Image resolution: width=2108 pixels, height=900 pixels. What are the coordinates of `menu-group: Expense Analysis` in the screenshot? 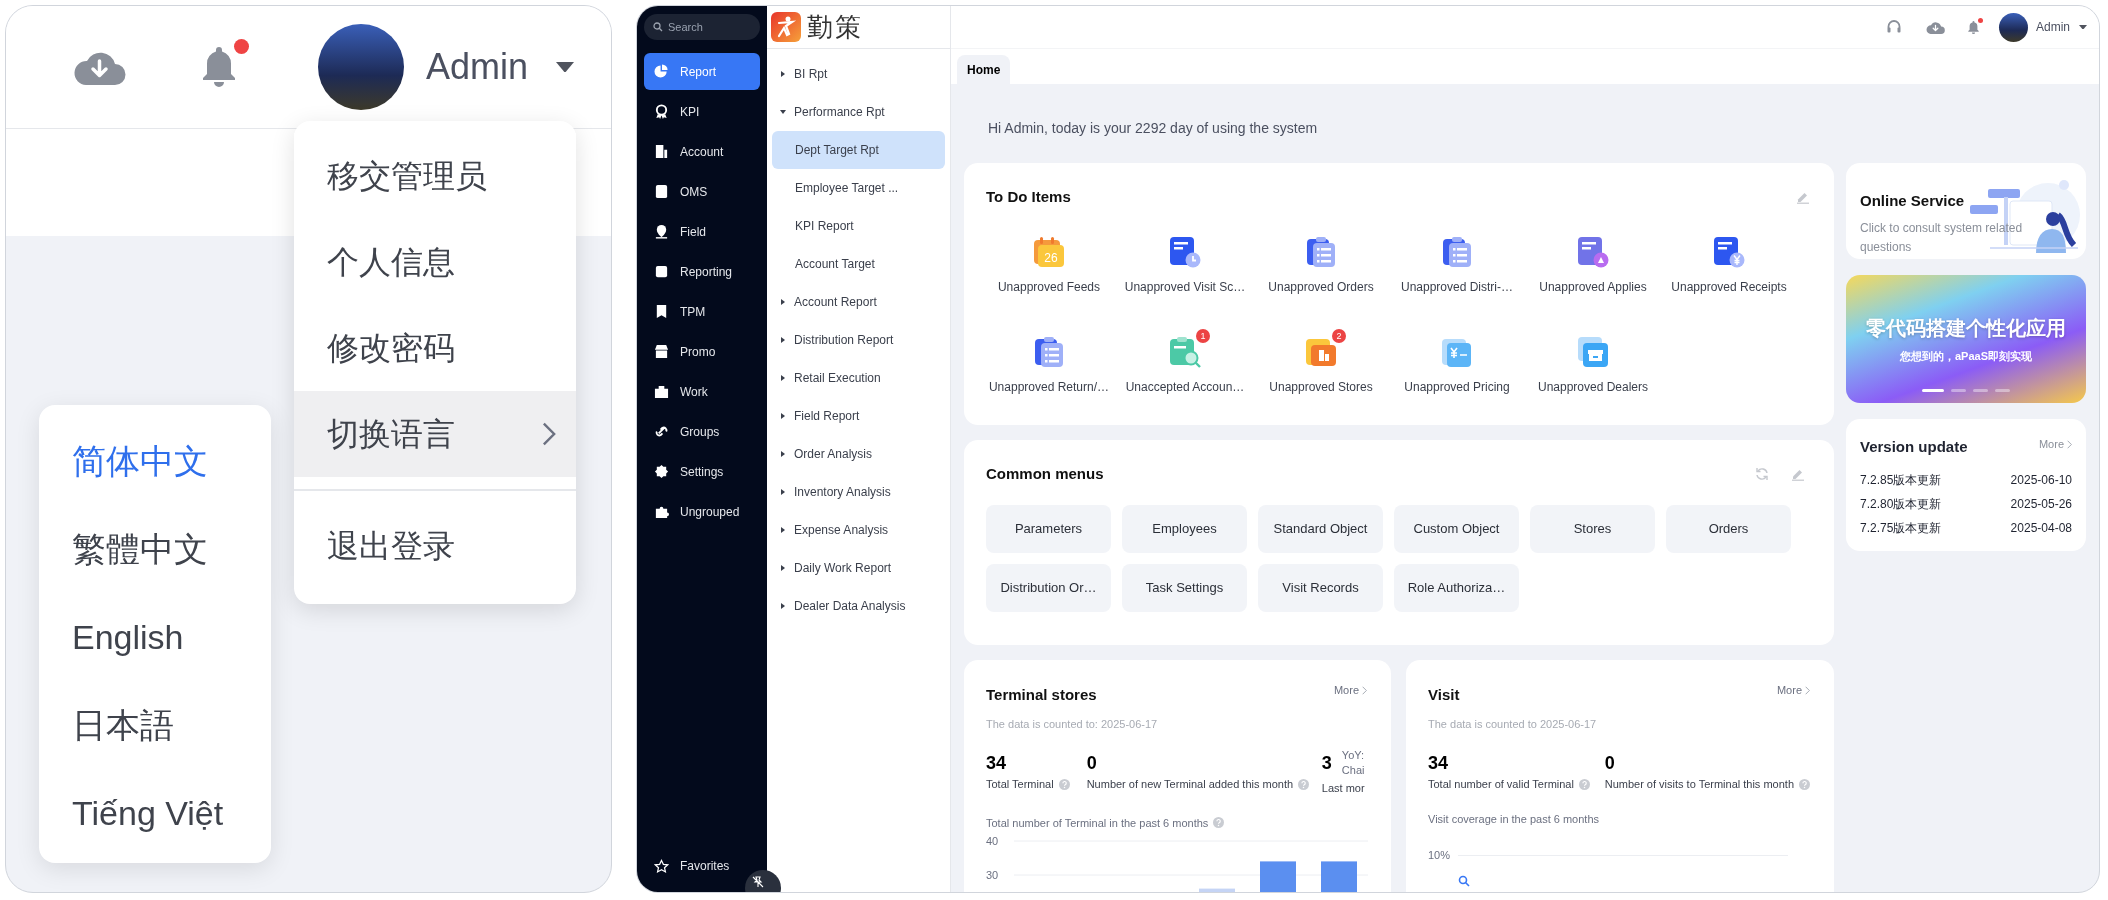 It's located at (858, 530).